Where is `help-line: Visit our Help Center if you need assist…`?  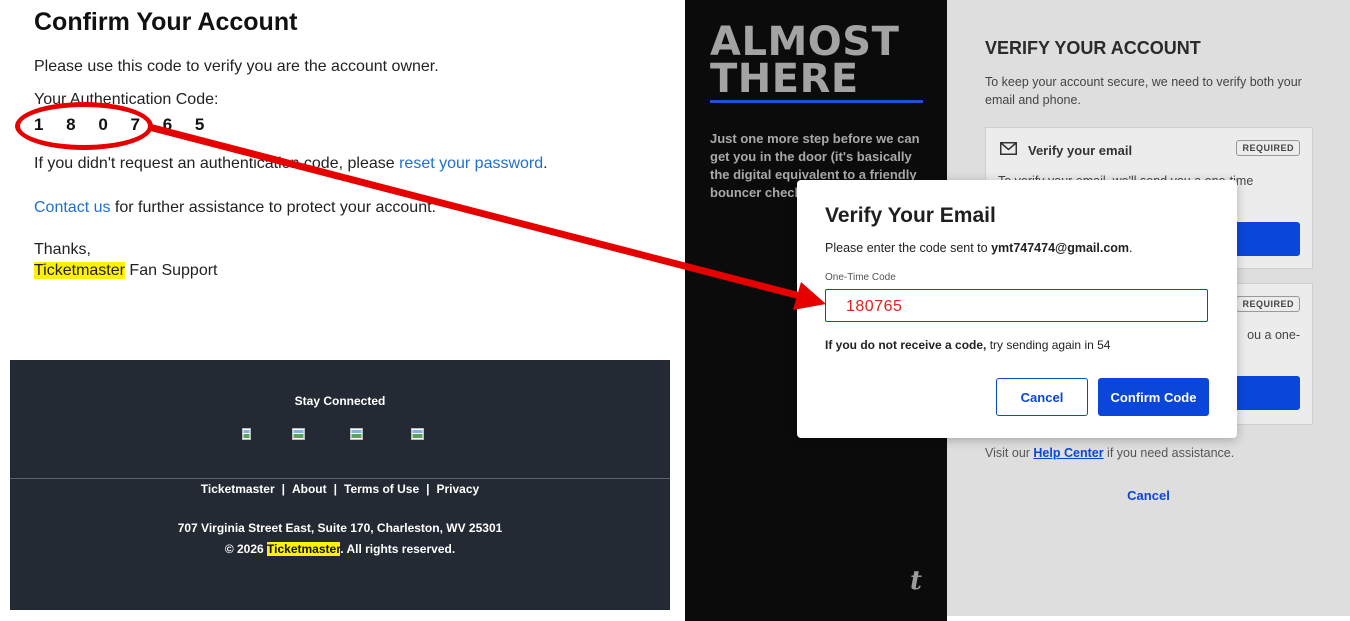
help-line: Visit our Help Center if you need assist… is located at coordinates (1109, 453).